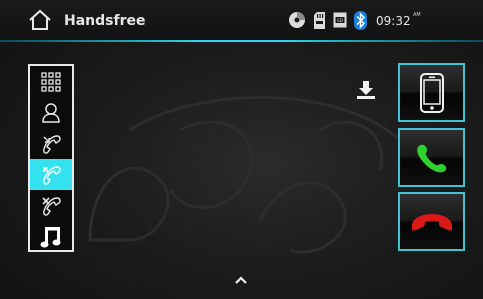  What do you see at coordinates (393, 21) in the screenshot?
I see `clock-time: 09:32` at bounding box center [393, 21].